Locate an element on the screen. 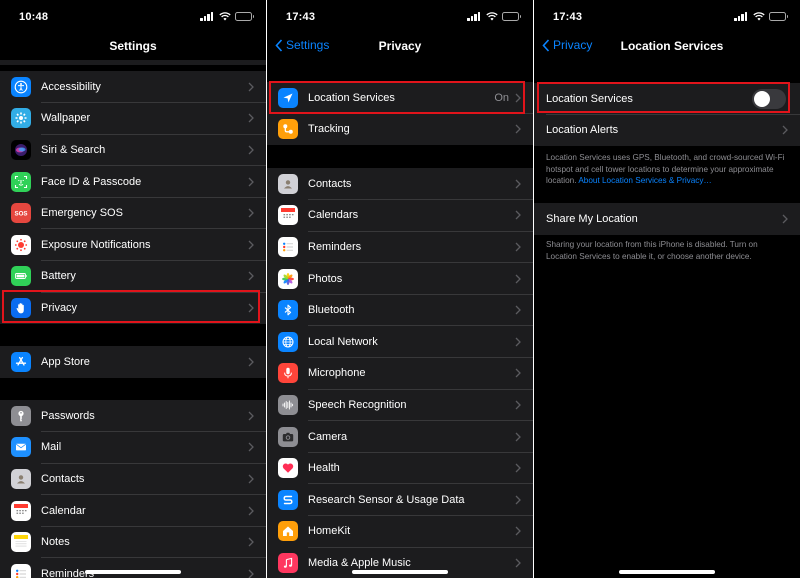 Image resolution: width=800 pixels, height=578 pixels. privacy-row-health: Health is located at coordinates (400, 468).